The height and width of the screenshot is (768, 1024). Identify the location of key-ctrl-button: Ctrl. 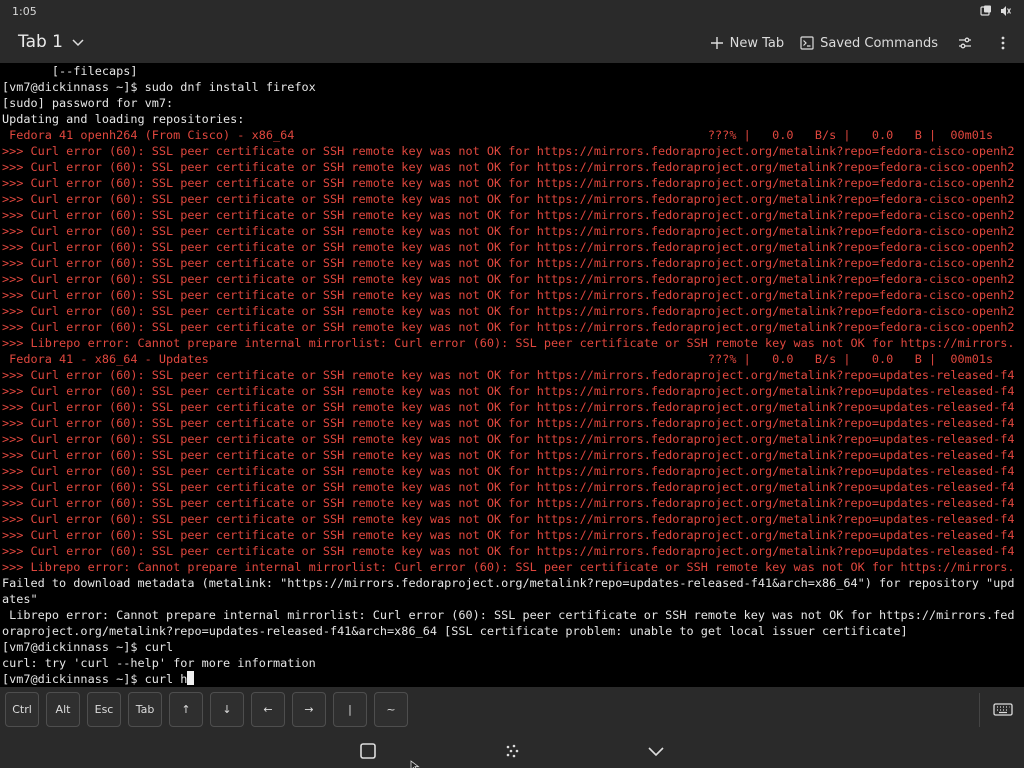
(22, 709).